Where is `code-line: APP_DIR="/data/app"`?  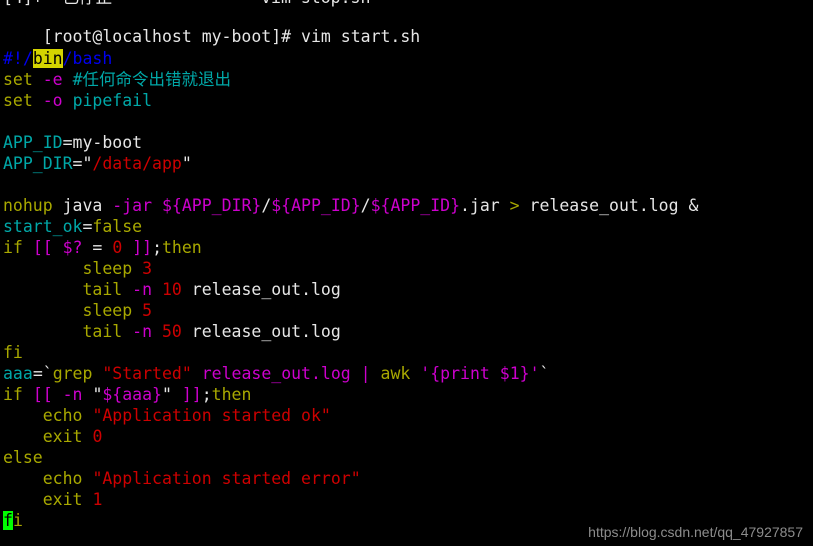 code-line: APP_DIR="/data/app" is located at coordinates (97, 163).